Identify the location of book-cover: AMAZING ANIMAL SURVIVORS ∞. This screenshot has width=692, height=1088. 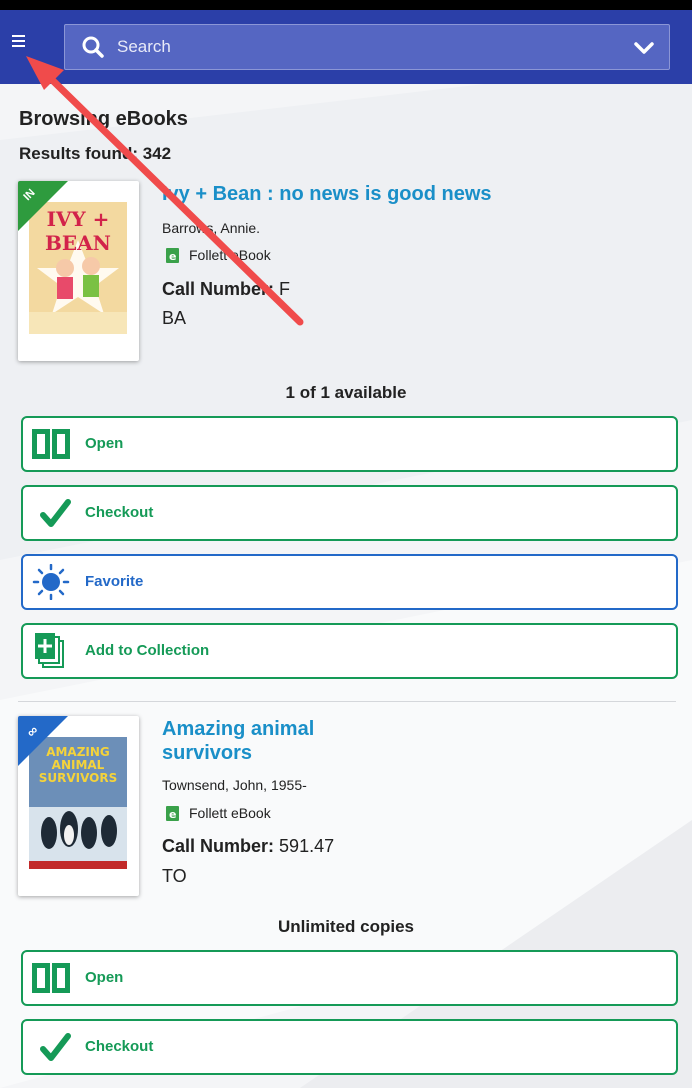
(78, 806).